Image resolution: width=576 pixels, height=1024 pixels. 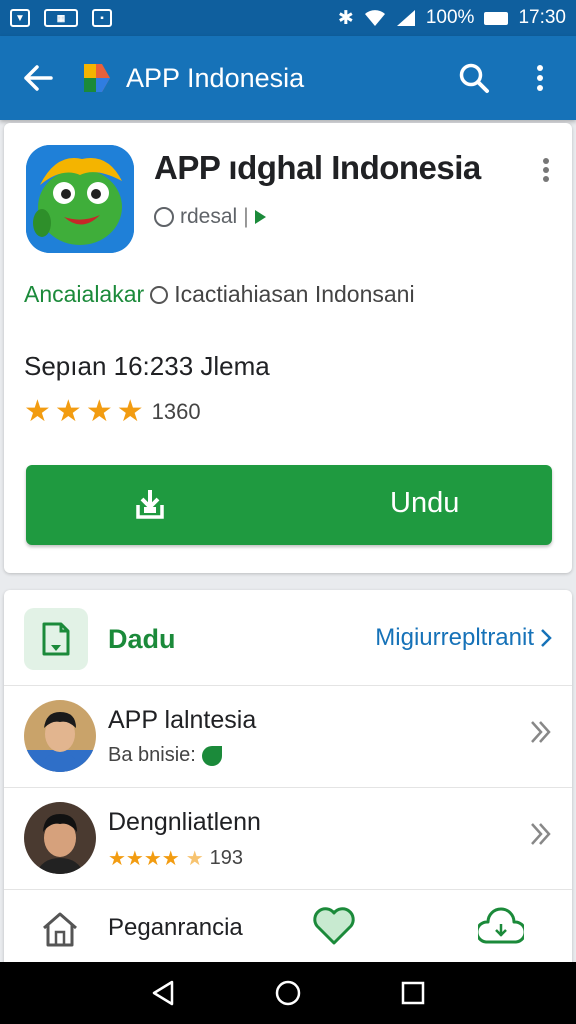 I want to click on section-see-more-link: Migiurrepltranit, so click(x=463, y=638).